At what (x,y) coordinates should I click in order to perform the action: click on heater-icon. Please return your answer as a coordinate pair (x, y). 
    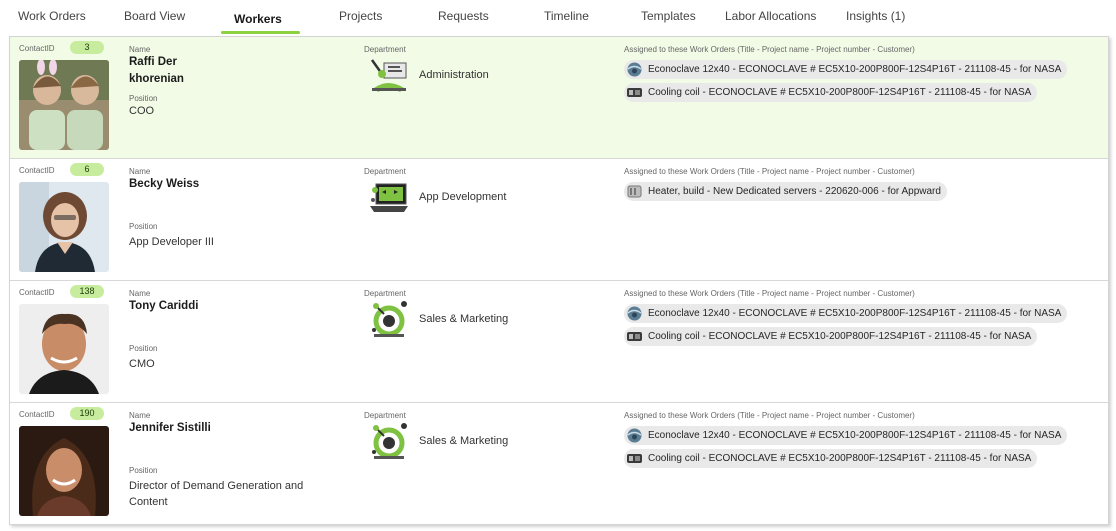
    Looking at the image, I should click on (634, 191).